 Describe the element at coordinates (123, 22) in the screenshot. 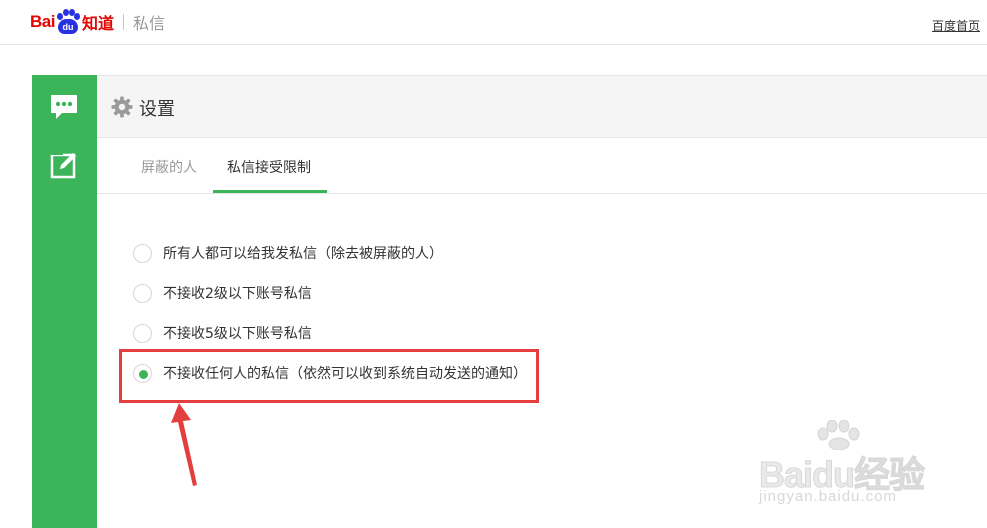

I see `logo-divider` at that location.